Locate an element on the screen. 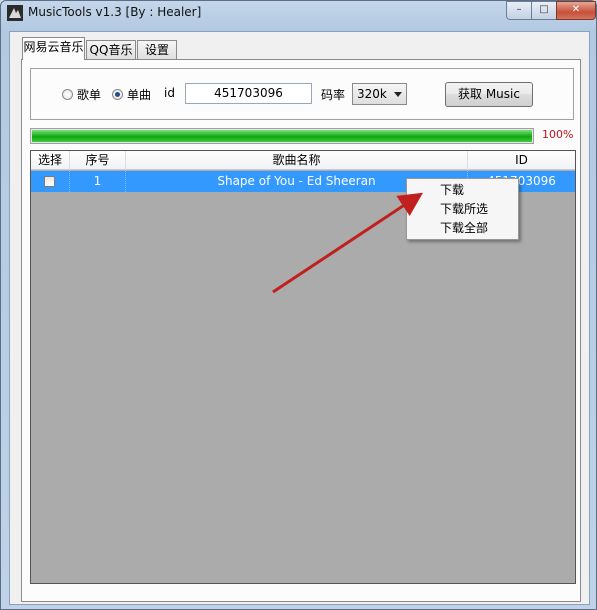 The image size is (597, 610). menu-item-download: 下载 is located at coordinates (463, 190).